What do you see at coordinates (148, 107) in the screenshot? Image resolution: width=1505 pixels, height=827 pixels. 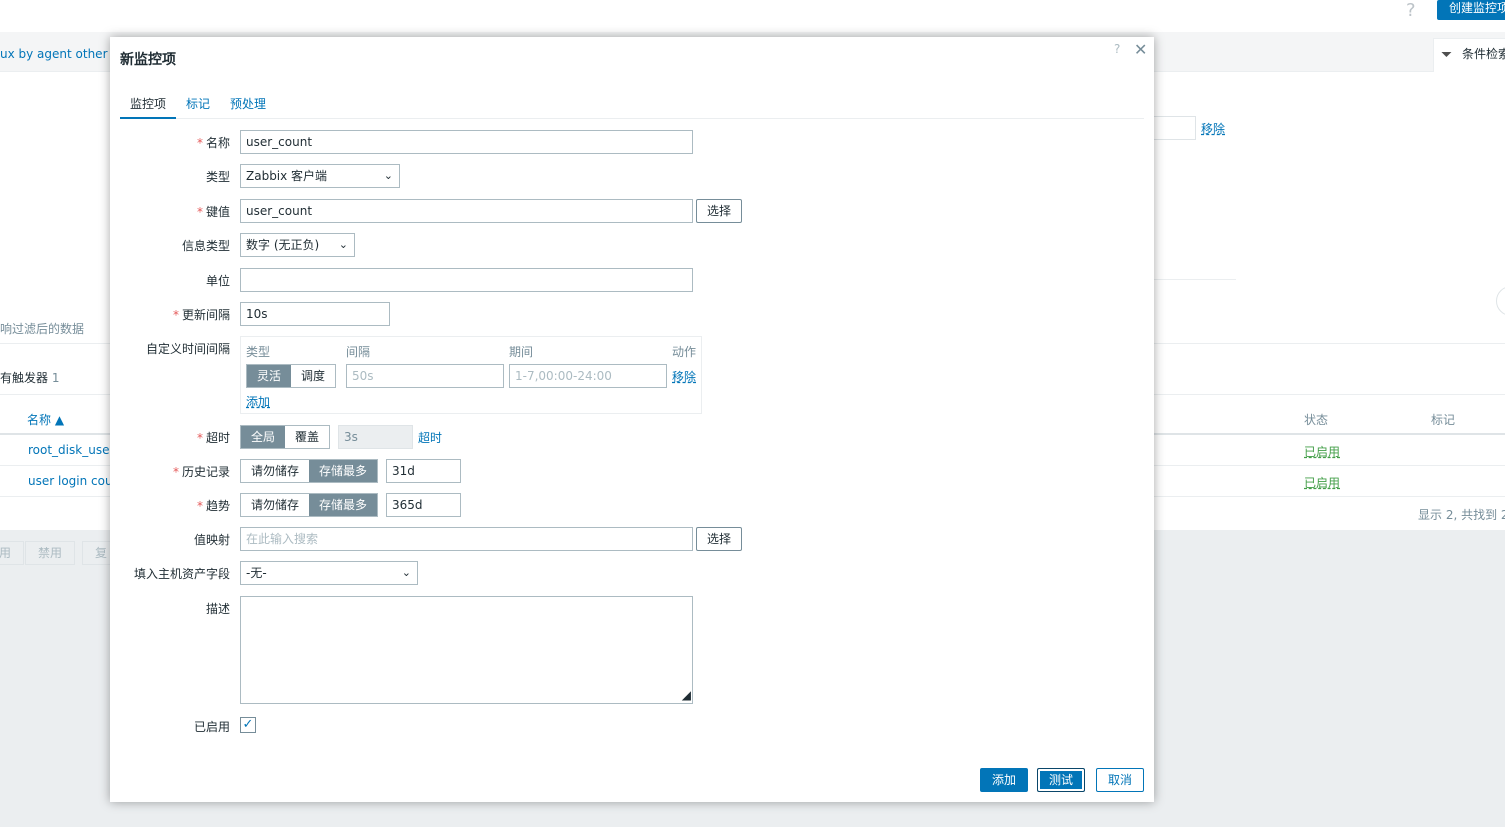 I see `tab-item: 监控项` at bounding box center [148, 107].